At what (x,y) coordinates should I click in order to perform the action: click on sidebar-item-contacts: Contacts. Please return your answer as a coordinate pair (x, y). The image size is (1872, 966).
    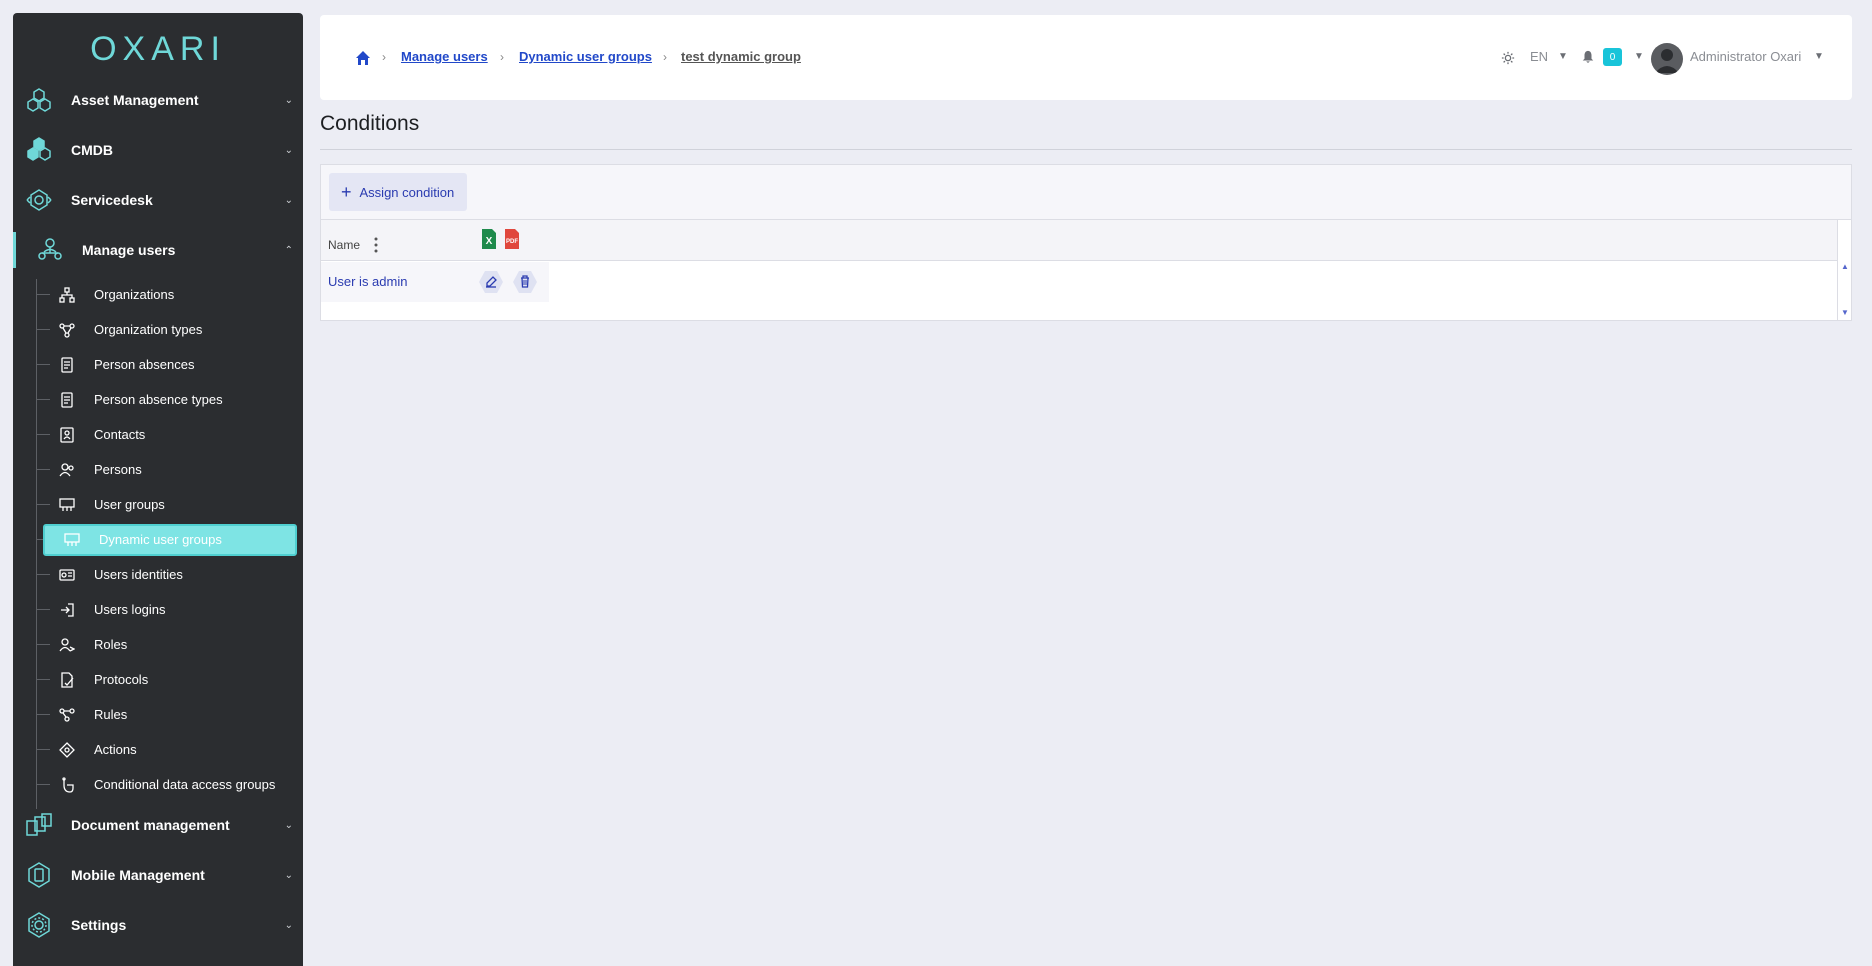
    Looking at the image, I should click on (158, 434).